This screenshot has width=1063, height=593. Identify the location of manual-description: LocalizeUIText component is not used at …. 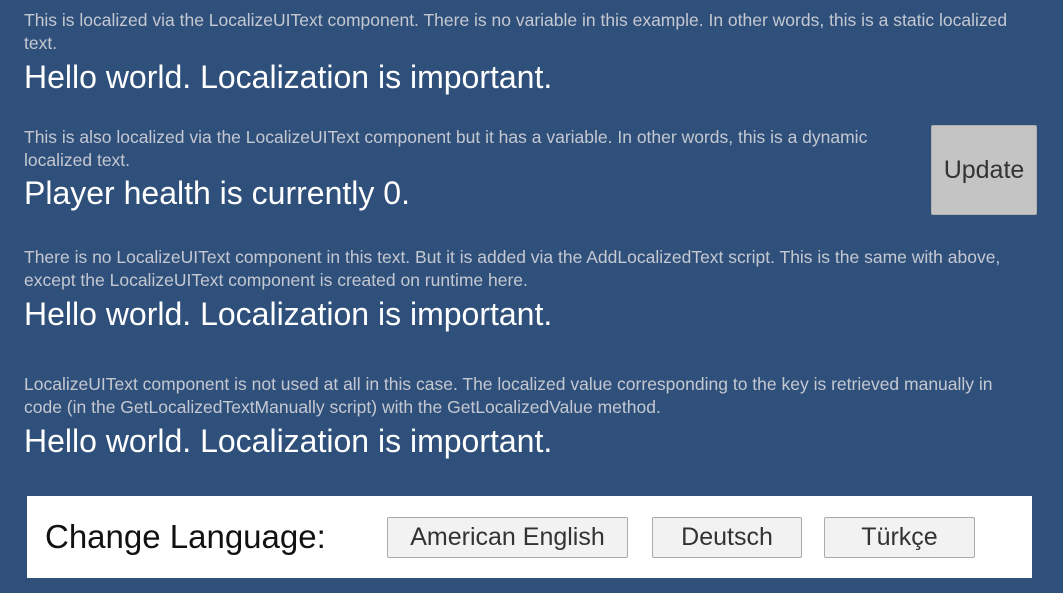
(508, 395).